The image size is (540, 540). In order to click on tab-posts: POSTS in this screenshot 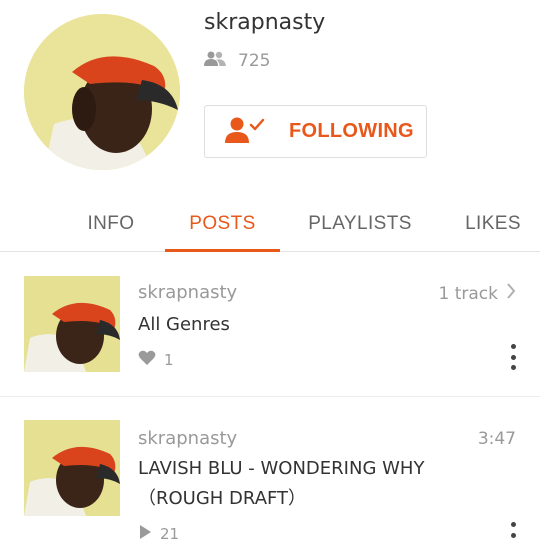, I will do `click(222, 224)`.